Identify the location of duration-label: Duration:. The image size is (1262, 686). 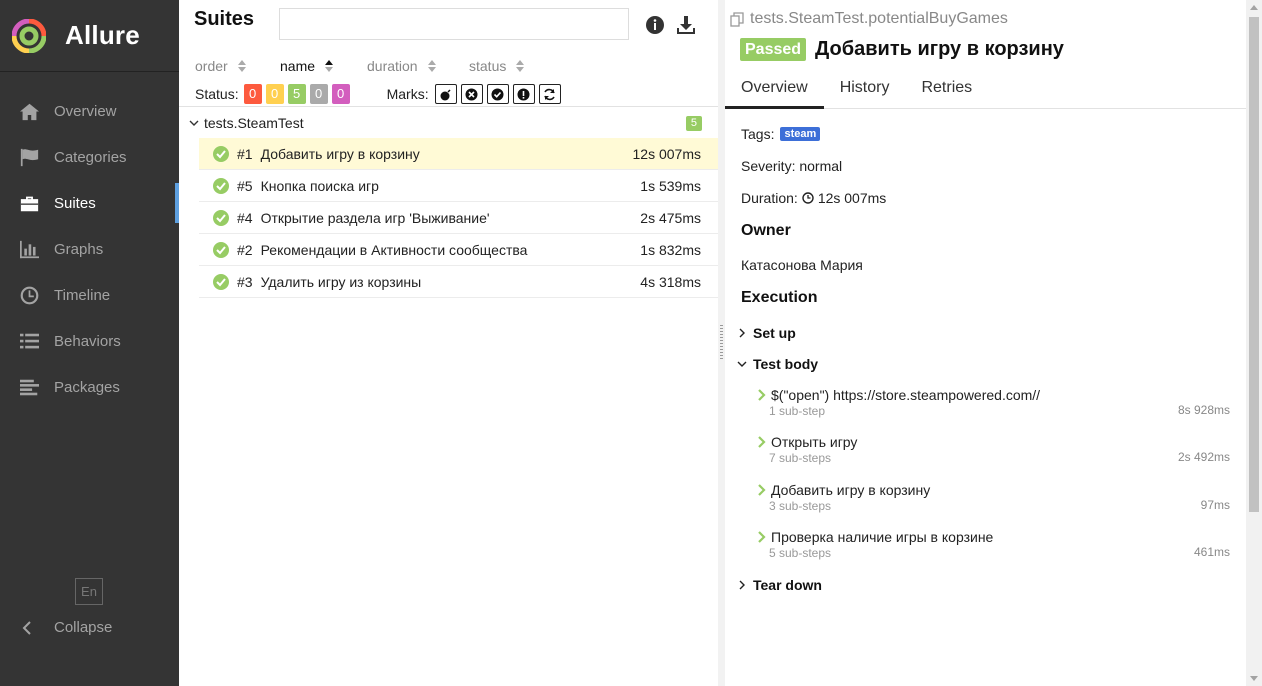
(769, 198).